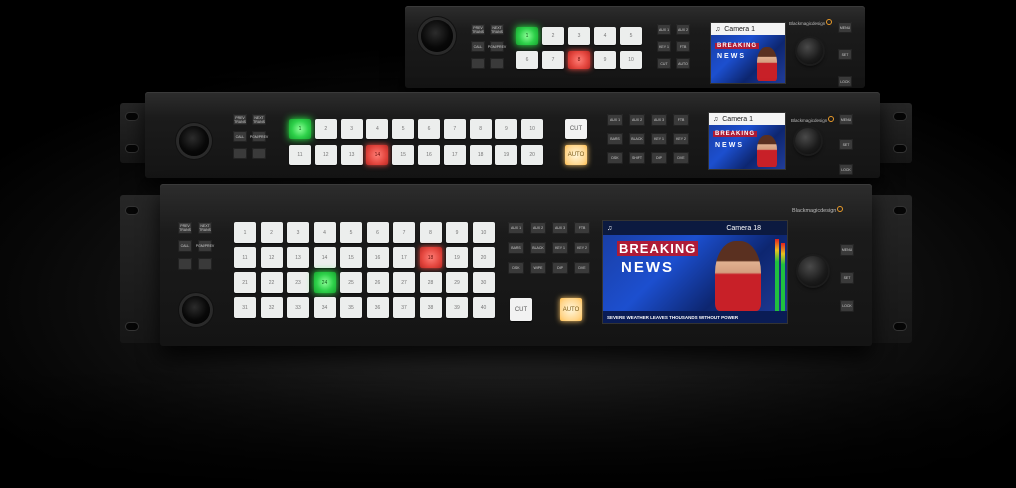 The image size is (1016, 488). Describe the element at coordinates (298, 282) in the screenshot. I see `bot-source-button: 23` at that location.